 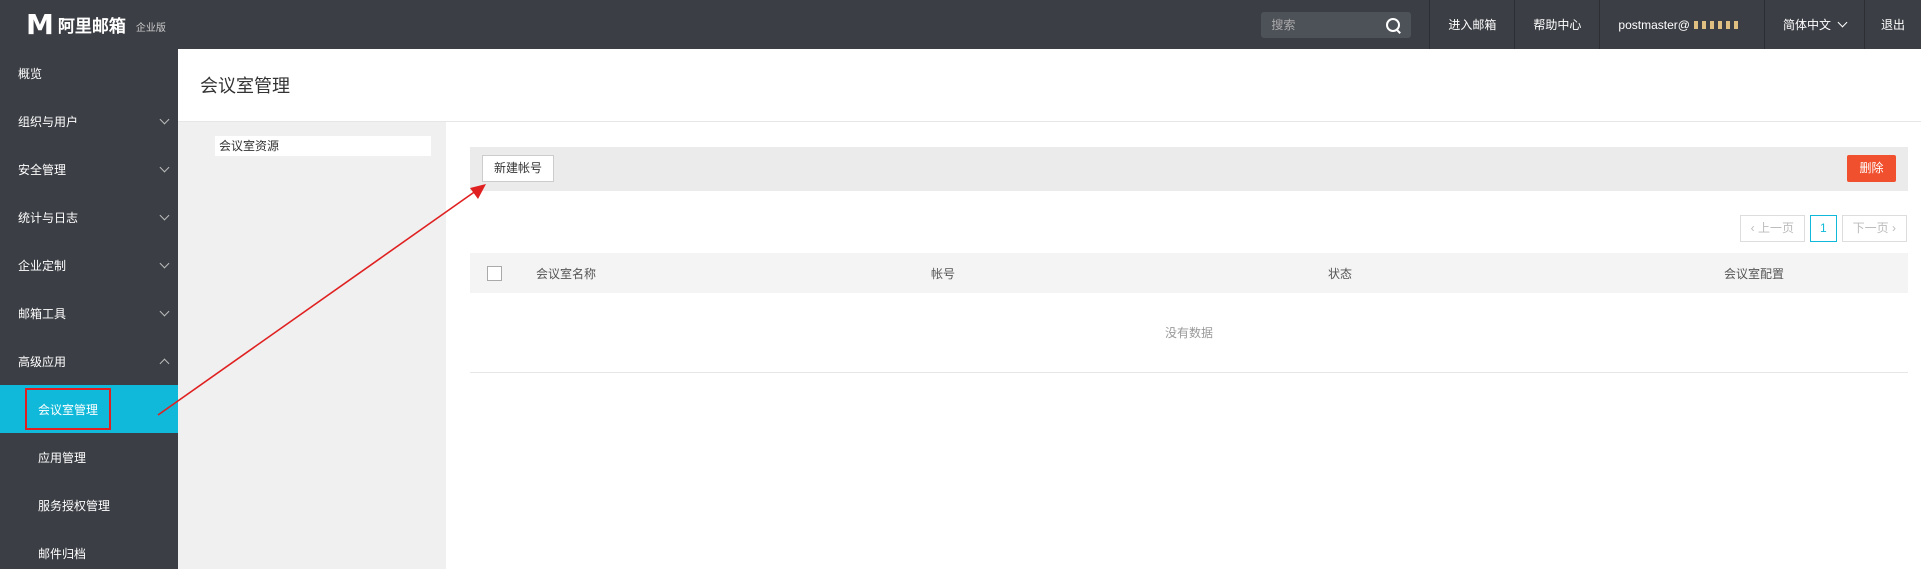 What do you see at coordinates (150, 28) in the screenshot?
I see `logo-edition: 企业版` at bounding box center [150, 28].